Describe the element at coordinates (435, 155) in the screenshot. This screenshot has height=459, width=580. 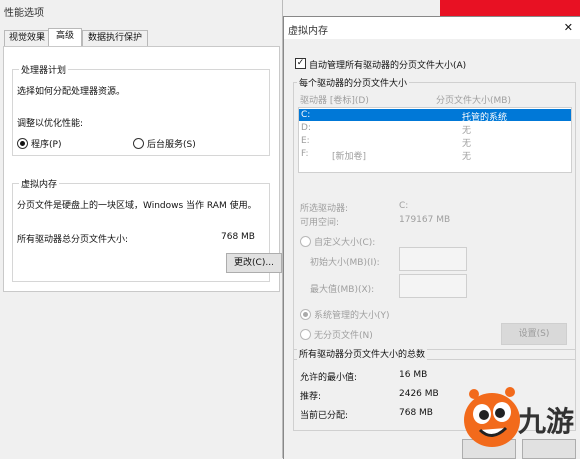
I see `drive-row-f: F: [新加卷] 无` at that location.